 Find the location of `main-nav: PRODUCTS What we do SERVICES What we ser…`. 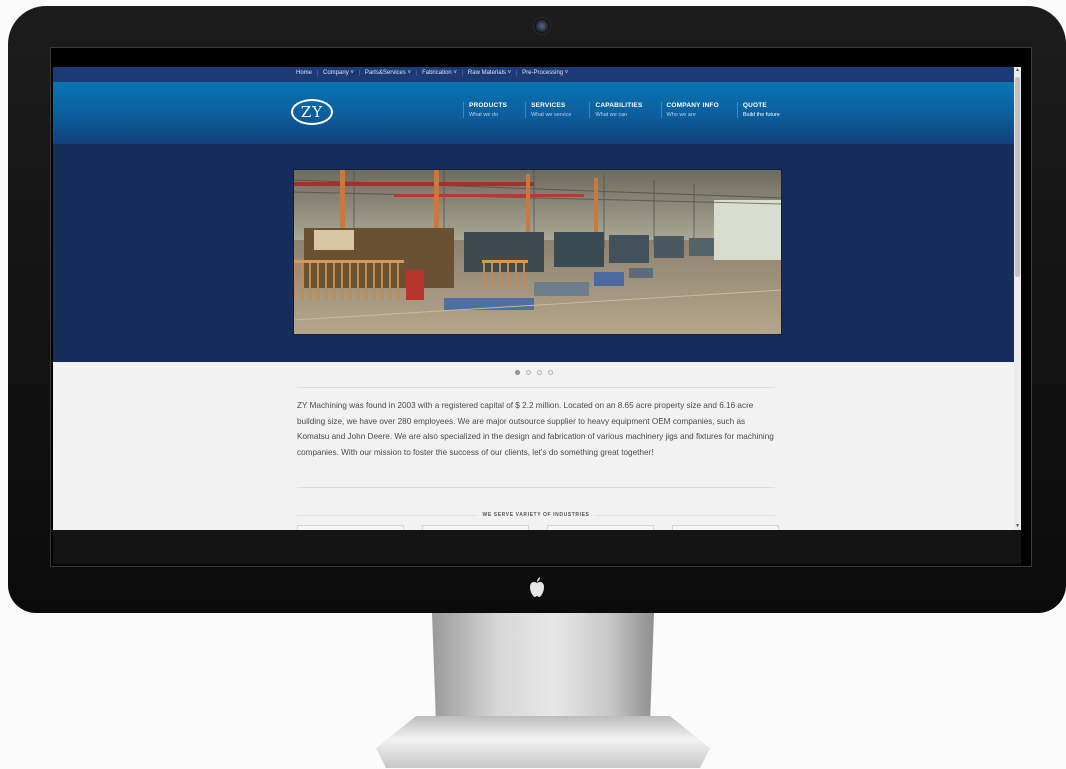

main-nav: PRODUCTS What we do SERVICES What we ser… is located at coordinates (630, 110).